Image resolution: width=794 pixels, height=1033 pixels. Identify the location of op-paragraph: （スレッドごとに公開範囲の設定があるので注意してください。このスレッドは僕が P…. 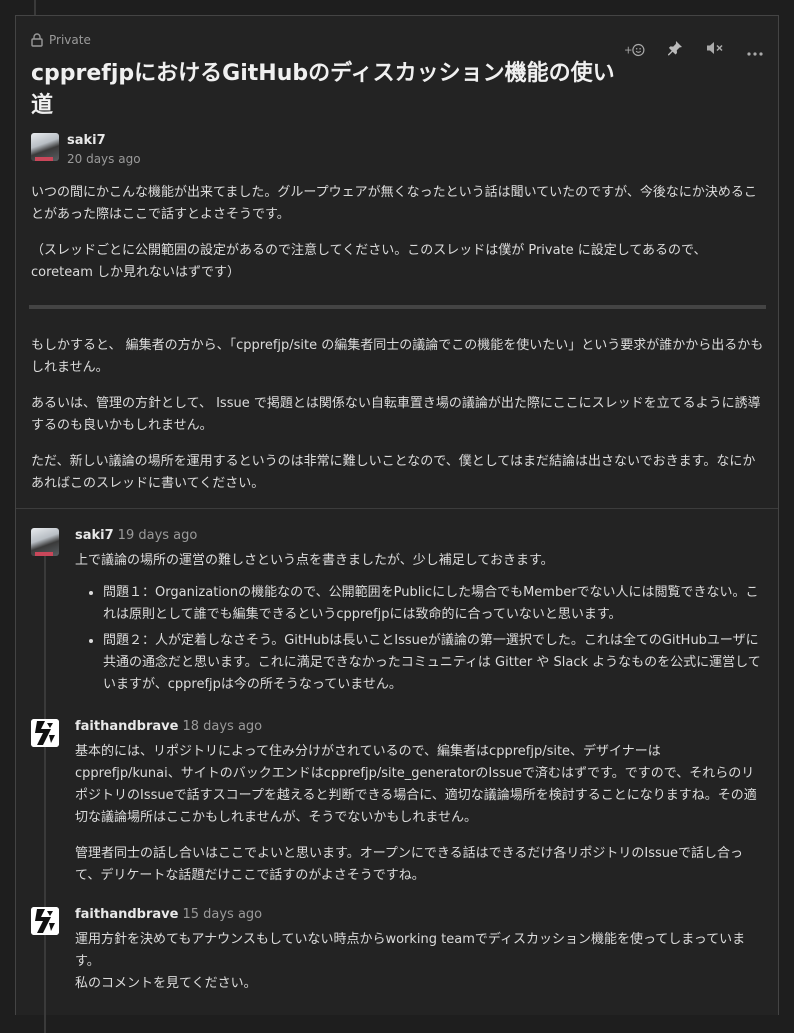
(369, 261).